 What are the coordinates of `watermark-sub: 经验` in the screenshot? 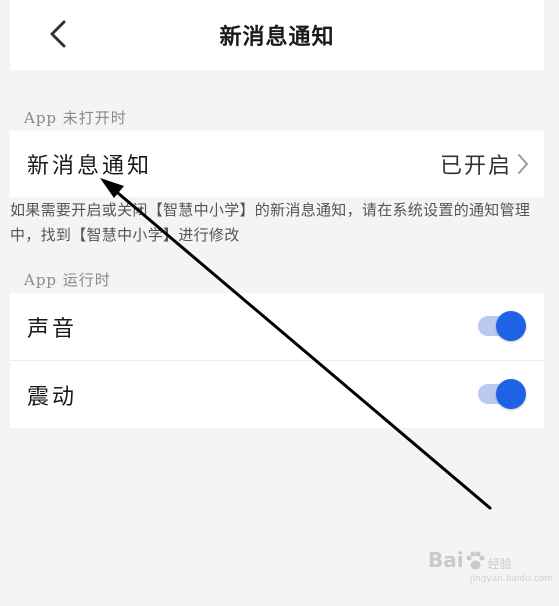 It's located at (499, 564).